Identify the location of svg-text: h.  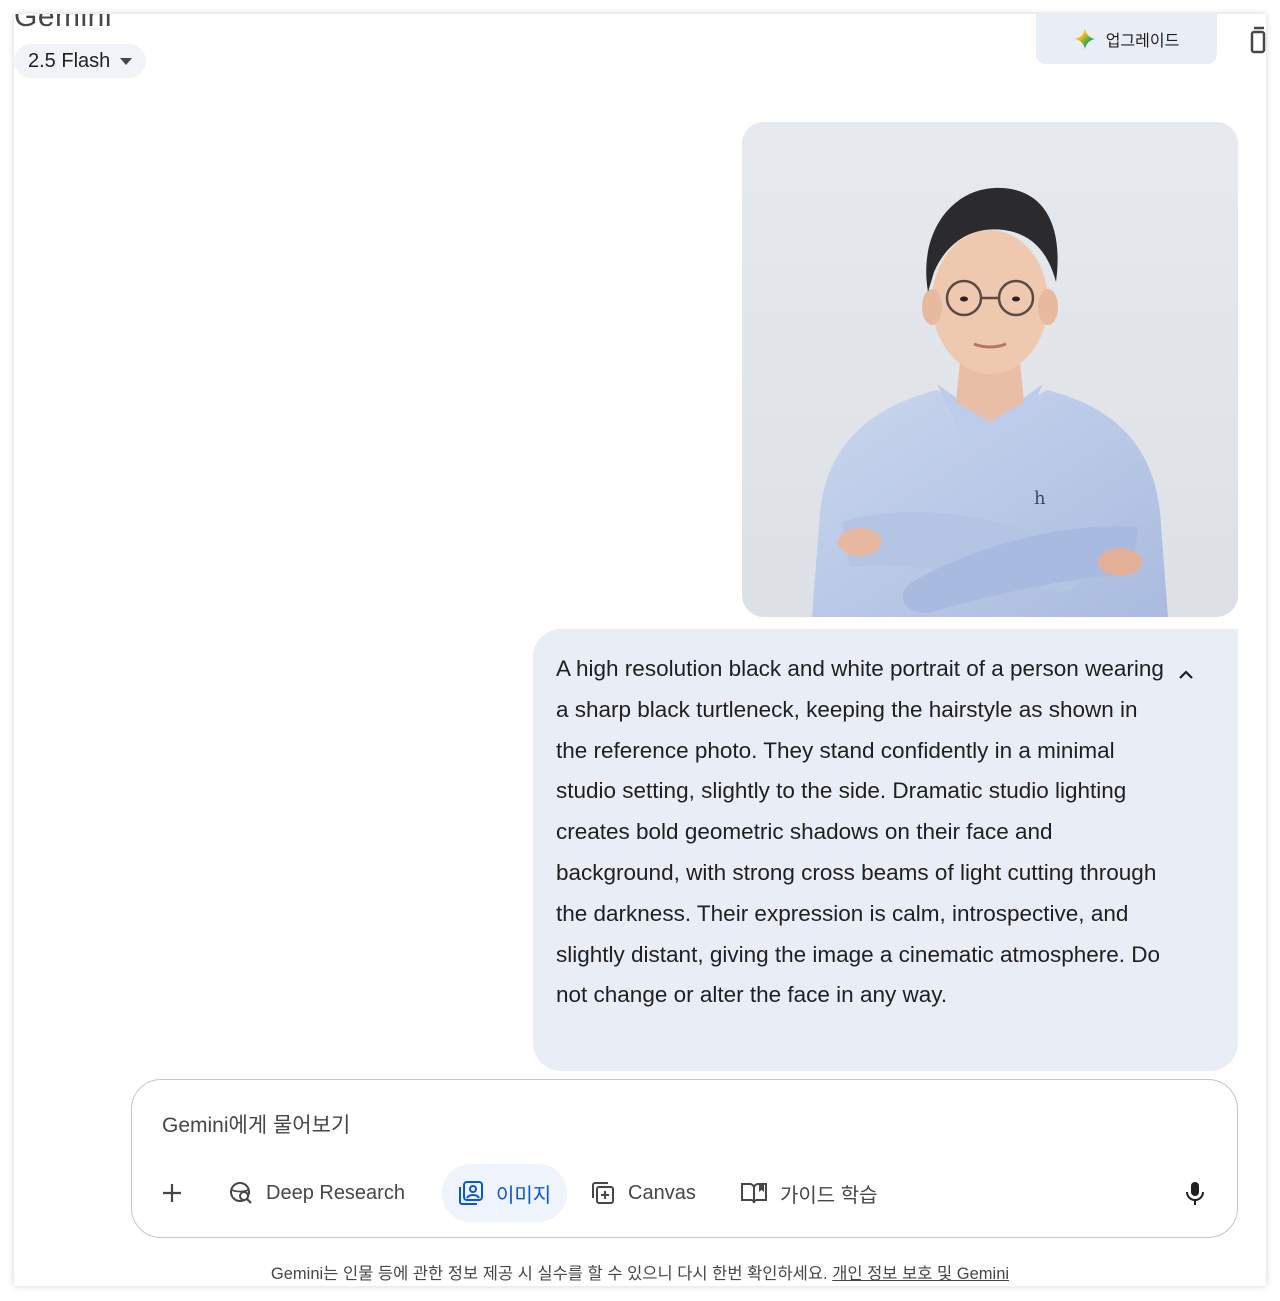
(1040, 498).